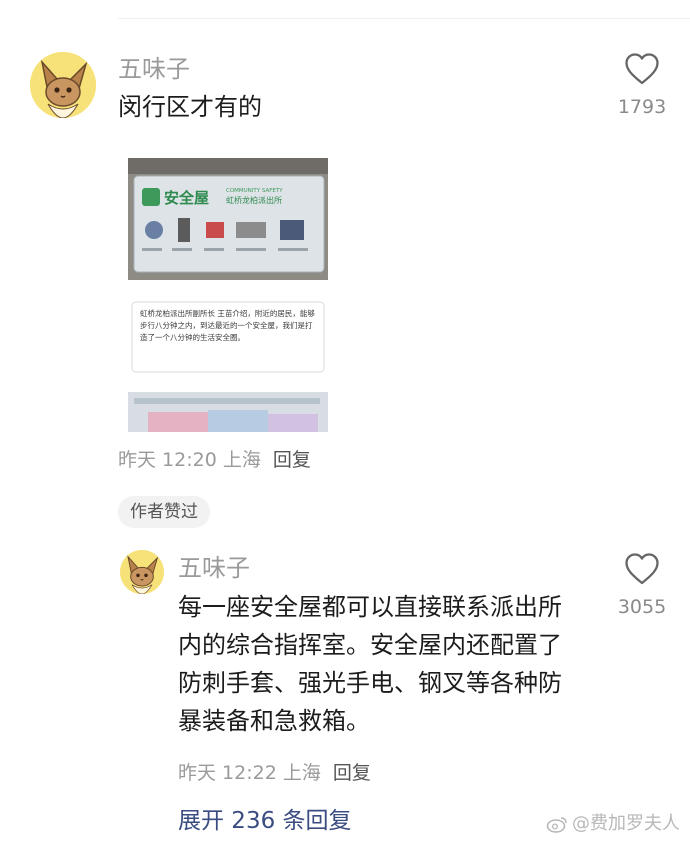  Describe the element at coordinates (214, 568) in the screenshot. I see `reply-username: 五味子` at that location.